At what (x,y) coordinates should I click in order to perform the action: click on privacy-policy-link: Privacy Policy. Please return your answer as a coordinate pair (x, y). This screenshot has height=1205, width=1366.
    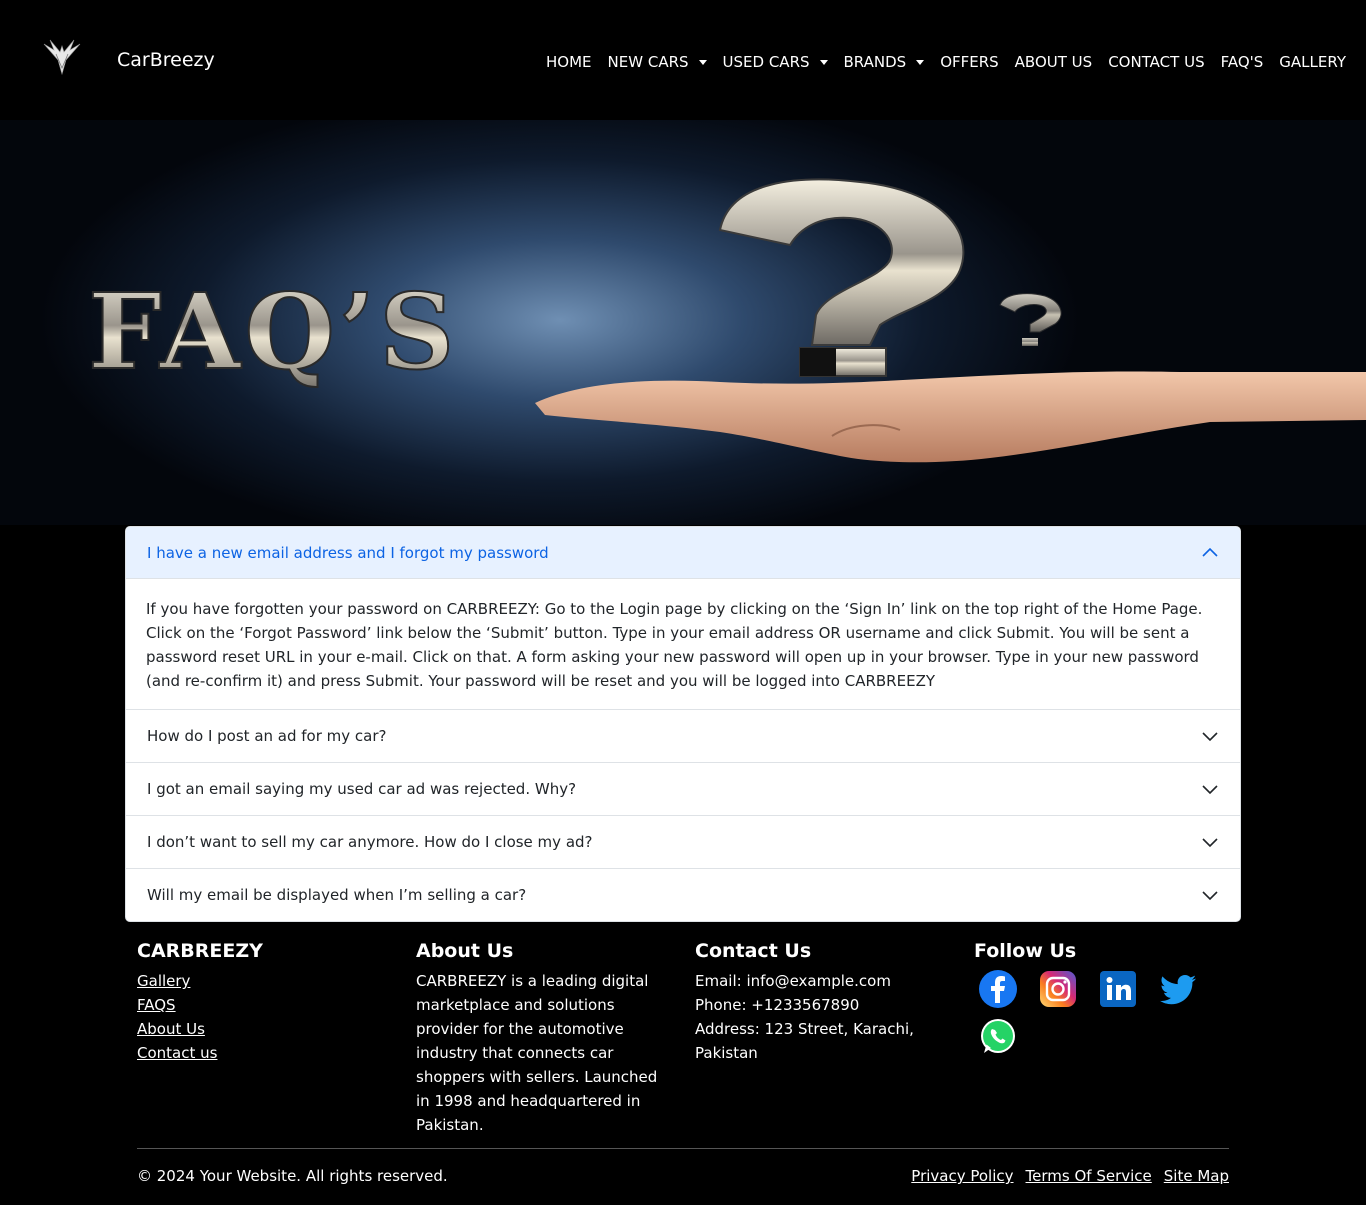
    Looking at the image, I should click on (962, 1176).